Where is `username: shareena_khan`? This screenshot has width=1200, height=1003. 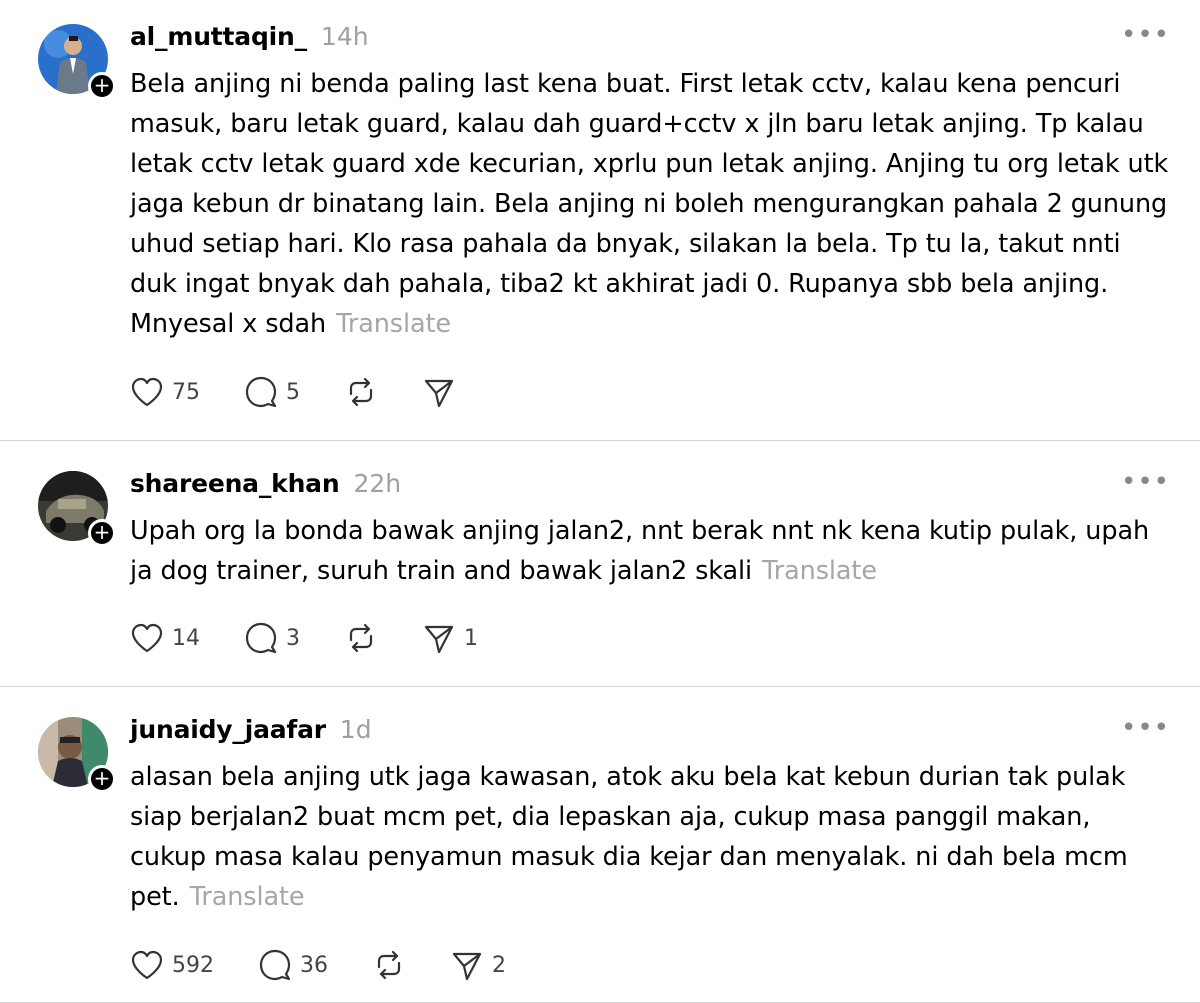 username: shareena_khan is located at coordinates (235, 483).